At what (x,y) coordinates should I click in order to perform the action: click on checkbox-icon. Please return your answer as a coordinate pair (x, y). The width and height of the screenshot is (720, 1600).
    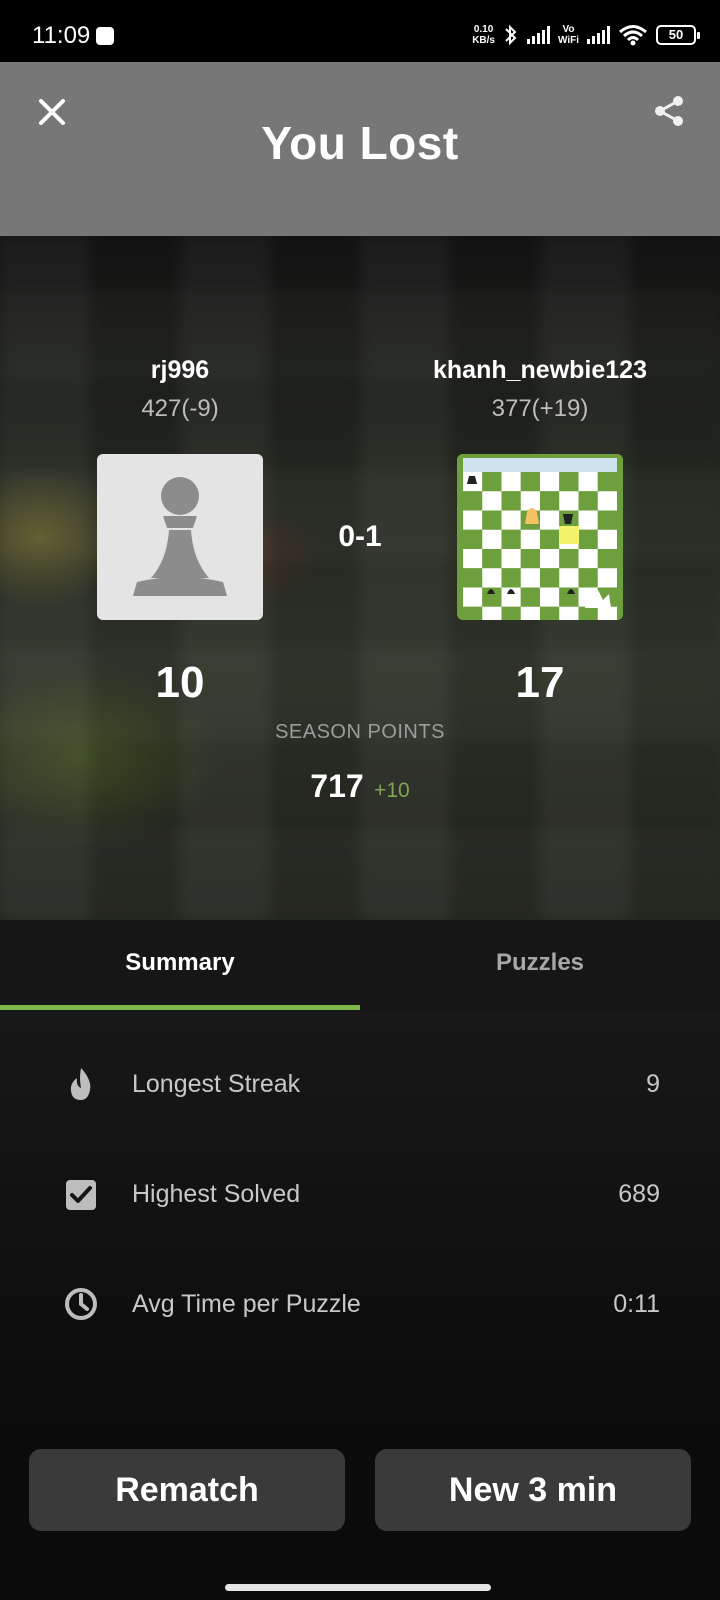
    Looking at the image, I should click on (81, 1195).